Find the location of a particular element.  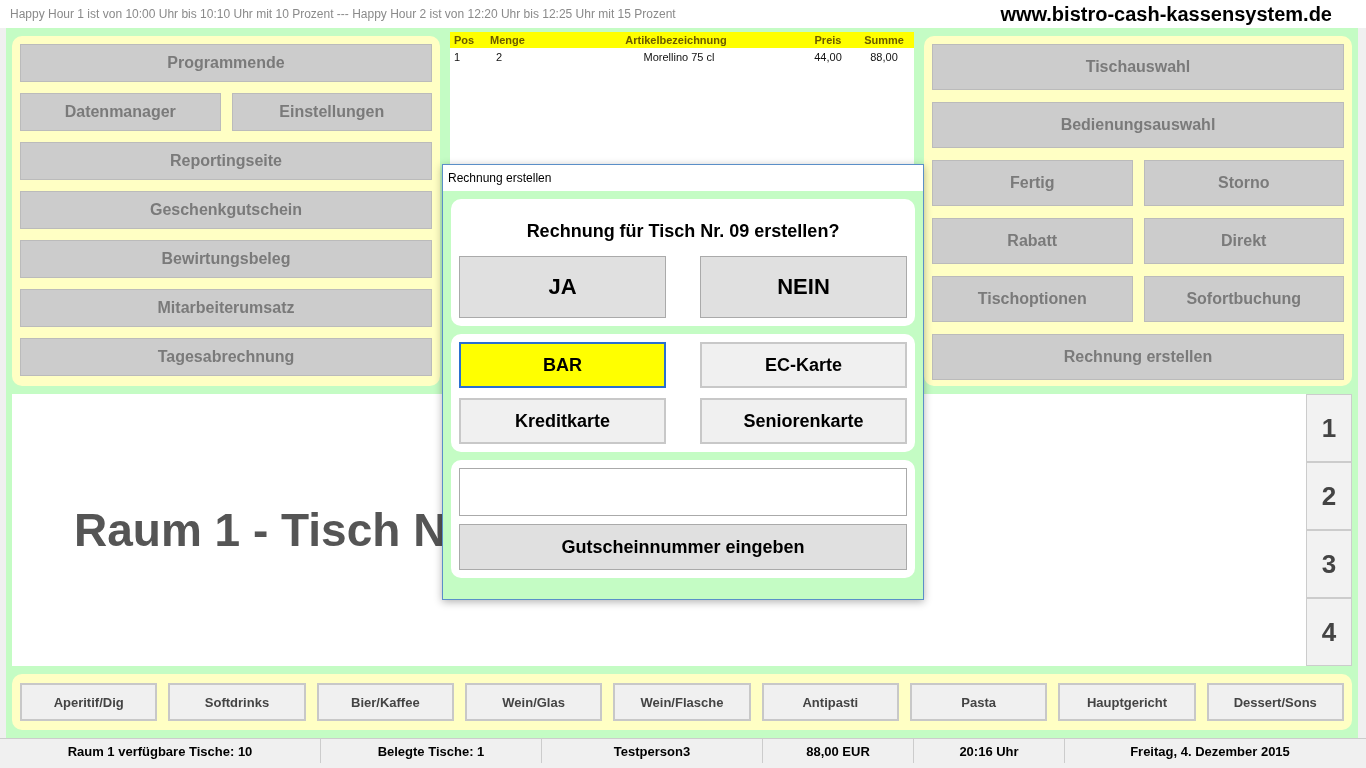

happy-hour-notice: Happy Hour 1 ist von 10:00 Uhr bis 10:10 Uhr mit 10 Prozent --- Happy Hour 2 ist von 12:20 Uhr bis 12:25 Uhr mit 15 Prozent is located at coordinates (343, 14).